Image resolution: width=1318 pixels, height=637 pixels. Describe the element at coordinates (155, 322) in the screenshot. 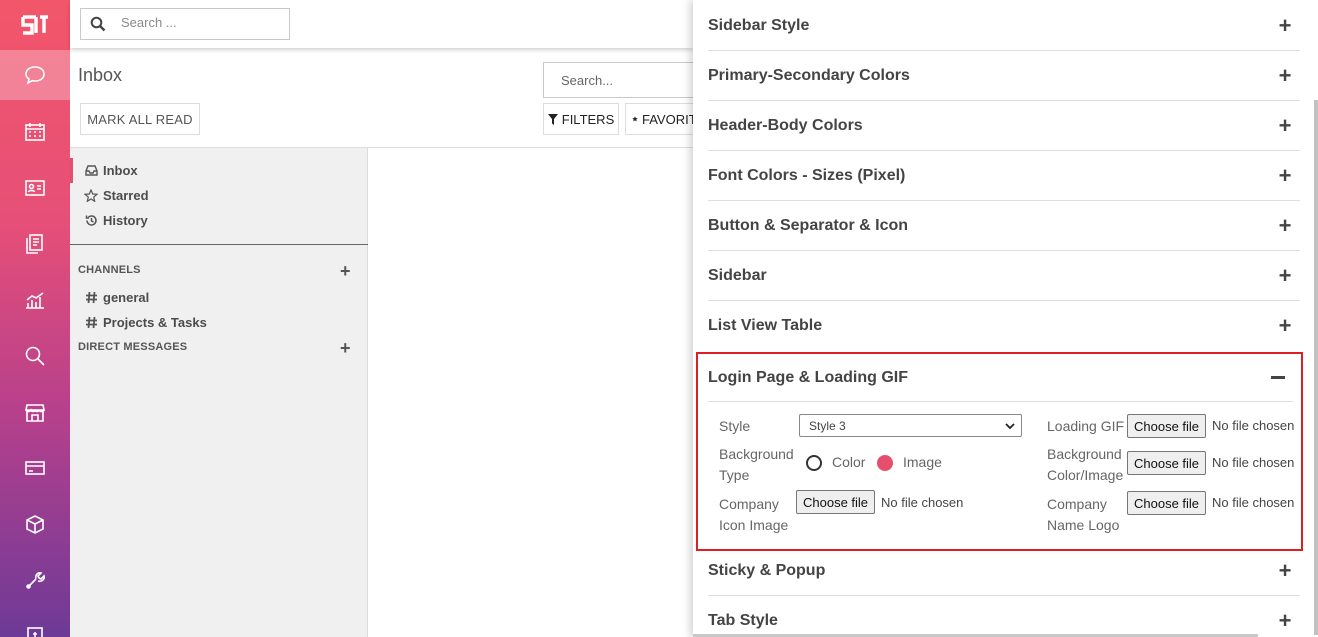

I see `channel-label: Projects & Tasks` at that location.